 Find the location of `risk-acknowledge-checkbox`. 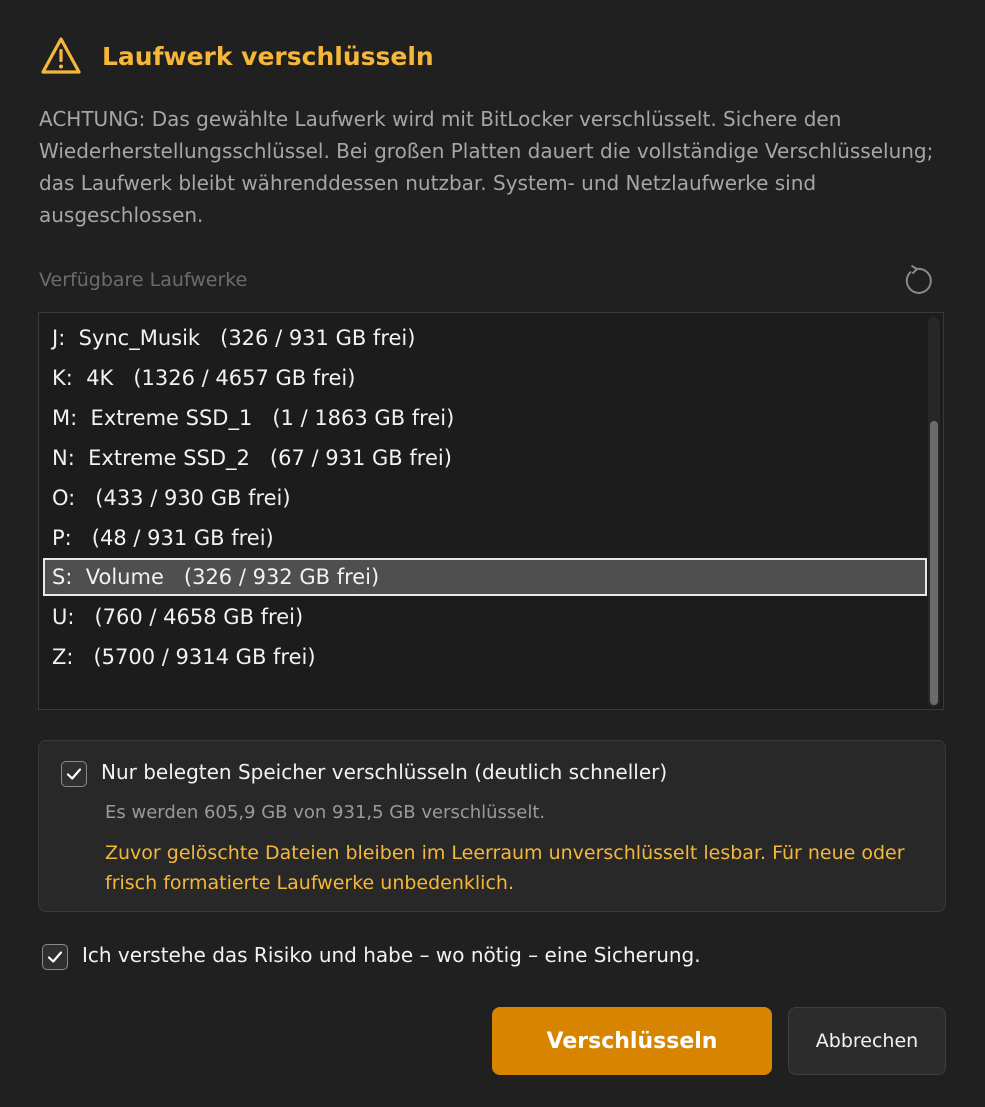

risk-acknowledge-checkbox is located at coordinates (55, 957).